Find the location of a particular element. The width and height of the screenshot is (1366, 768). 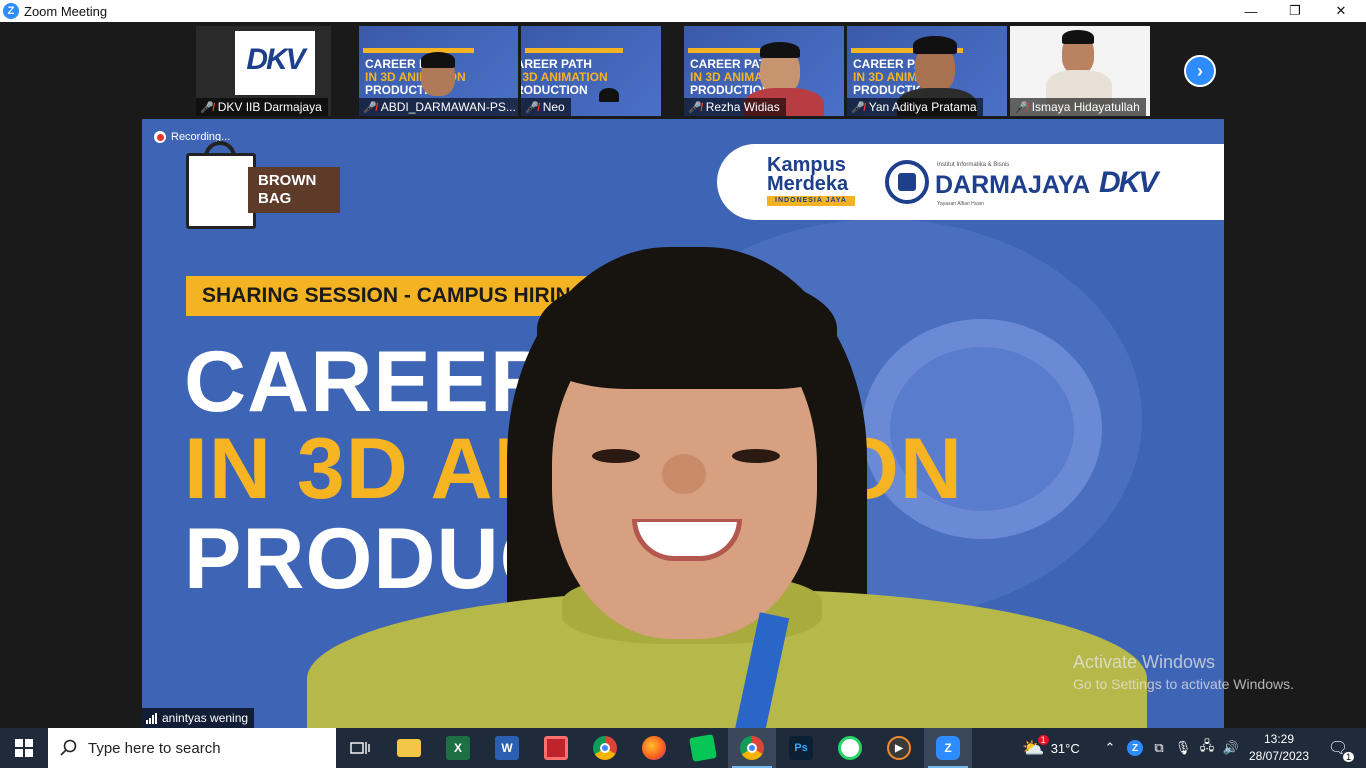

darmajaya-logo-text: DARMAJAYA is located at coordinates (1013, 185).